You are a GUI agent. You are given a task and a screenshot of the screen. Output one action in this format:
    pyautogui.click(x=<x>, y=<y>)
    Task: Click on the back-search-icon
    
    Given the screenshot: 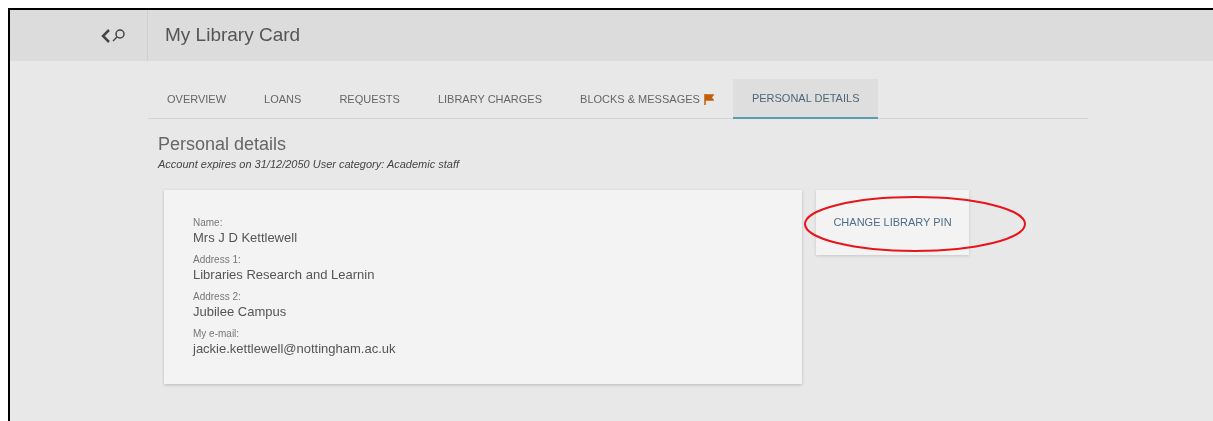 What is the action you would take?
    pyautogui.click(x=114, y=35)
    